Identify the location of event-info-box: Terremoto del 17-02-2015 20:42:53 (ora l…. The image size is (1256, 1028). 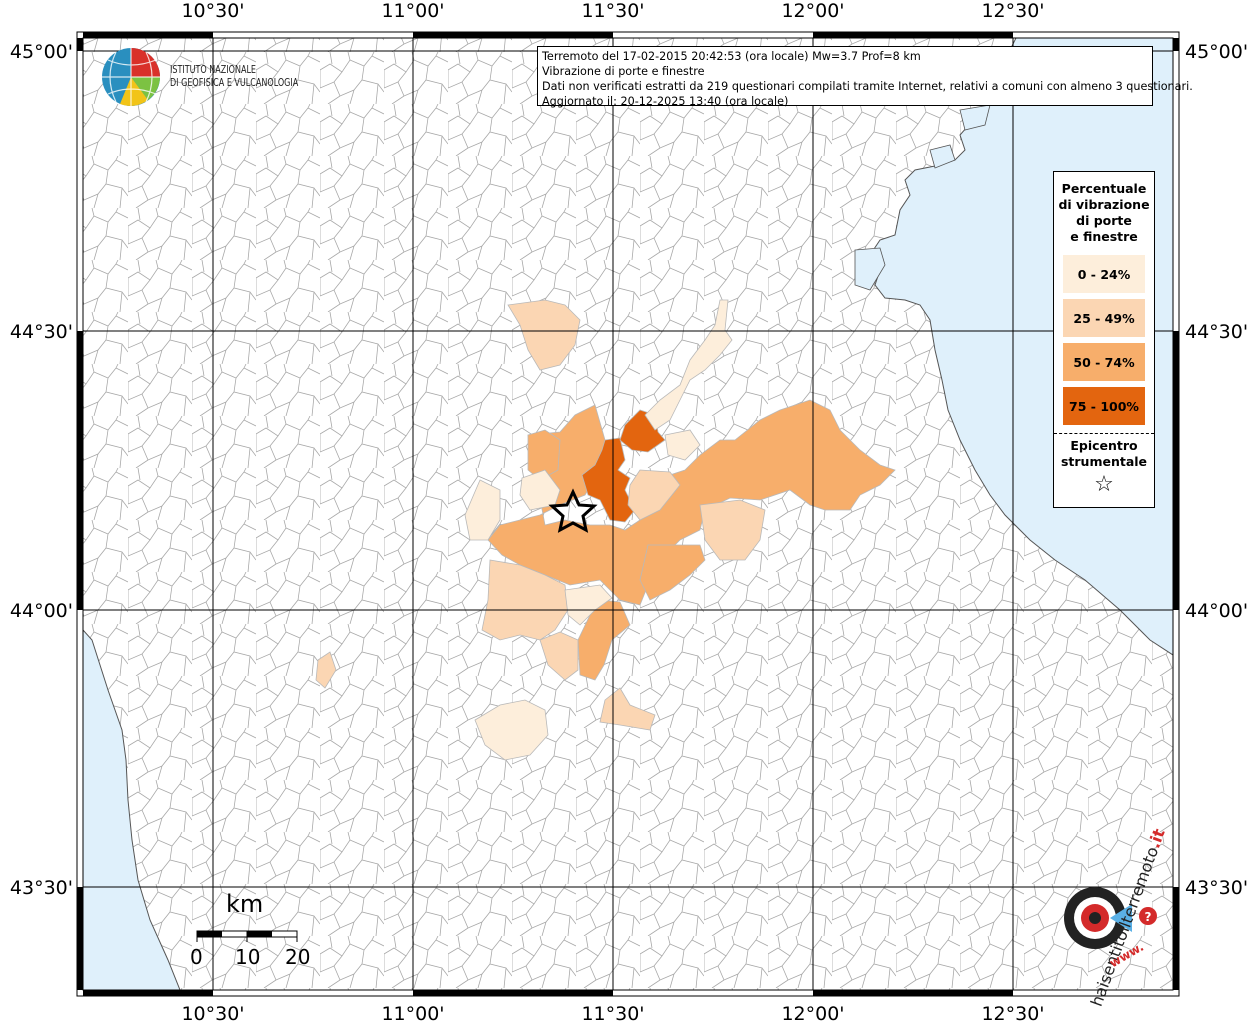
(865, 77).